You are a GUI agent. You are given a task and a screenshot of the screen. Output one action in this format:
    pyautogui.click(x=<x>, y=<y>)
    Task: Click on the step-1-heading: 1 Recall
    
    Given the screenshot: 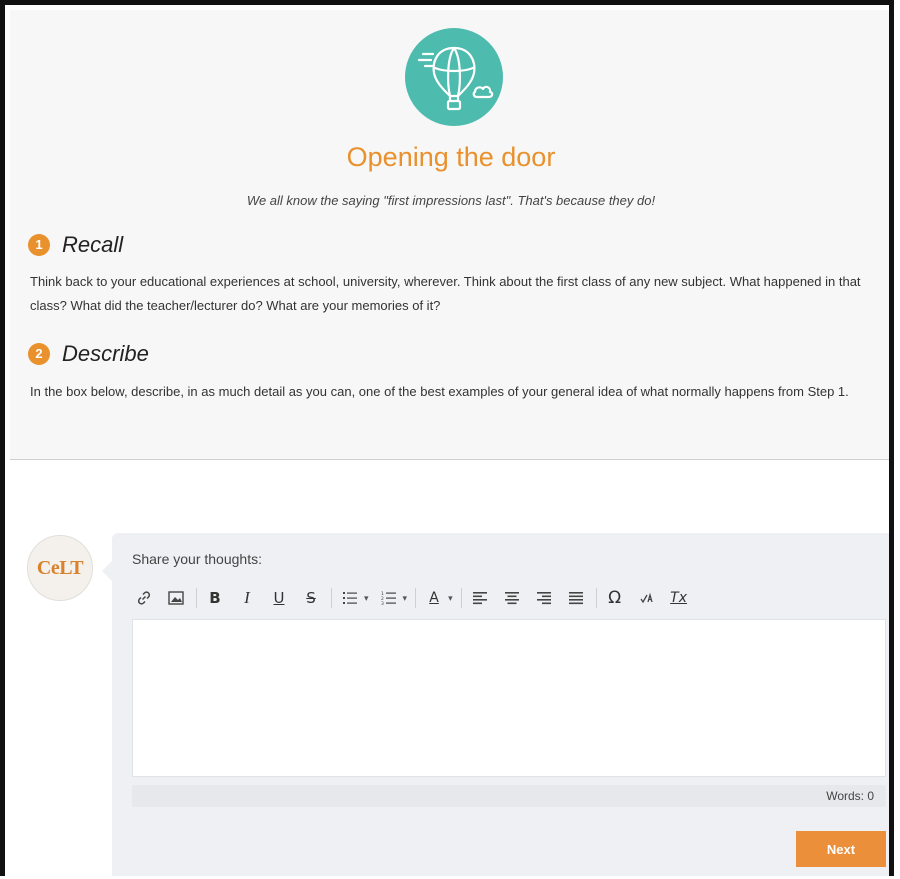 What is the action you would take?
    pyautogui.click(x=75, y=245)
    